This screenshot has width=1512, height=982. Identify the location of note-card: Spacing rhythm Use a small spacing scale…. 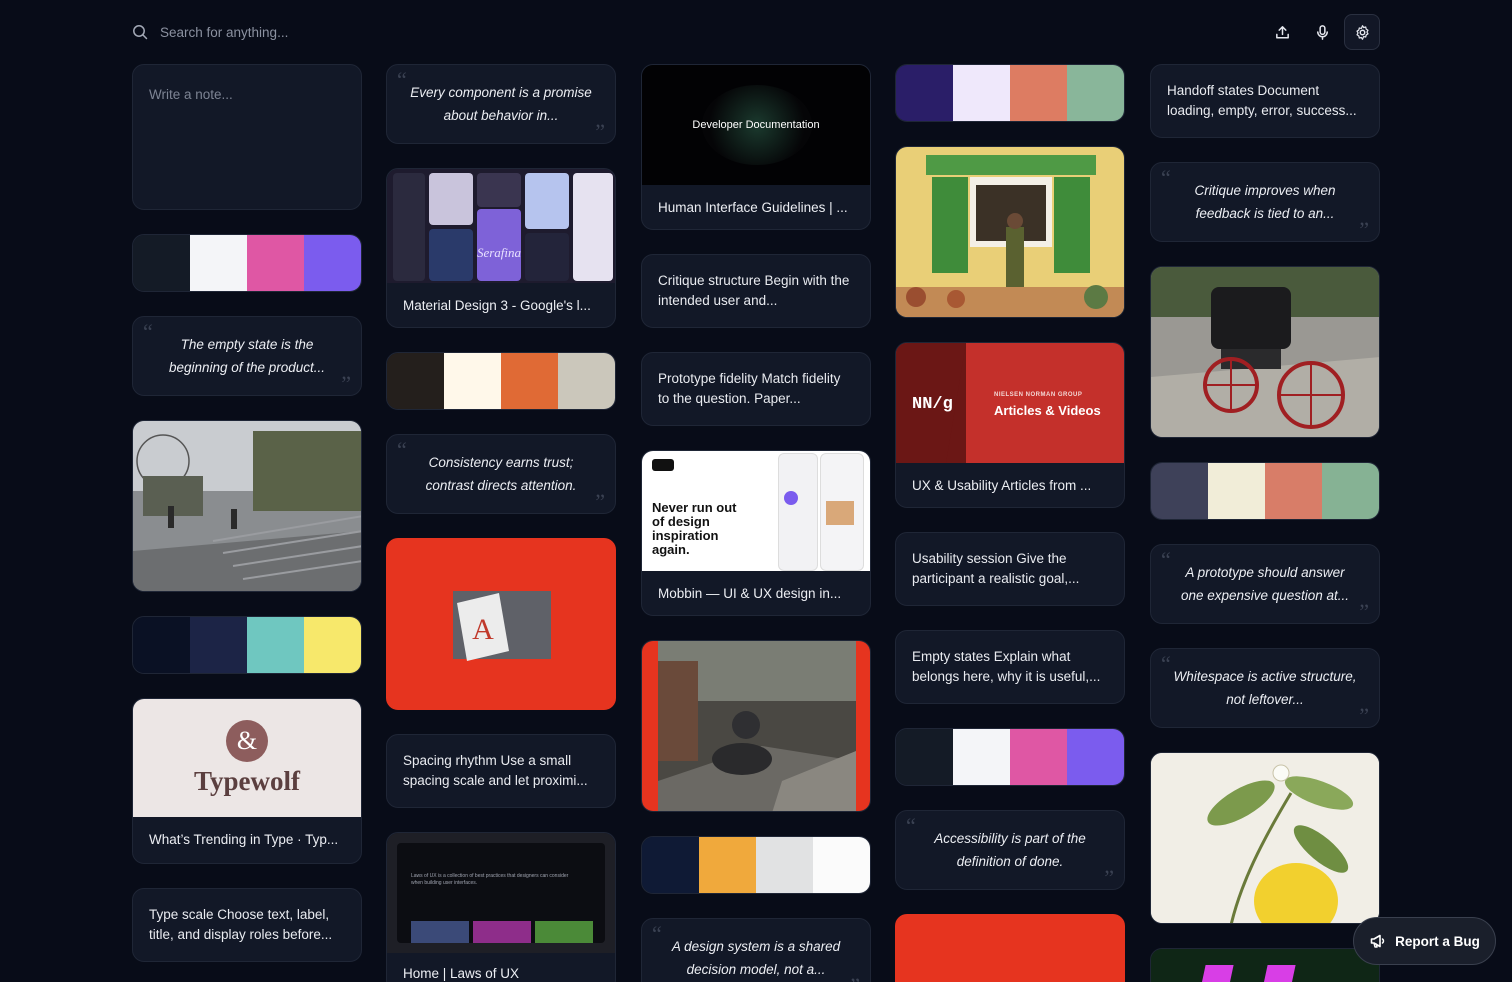
(501, 771).